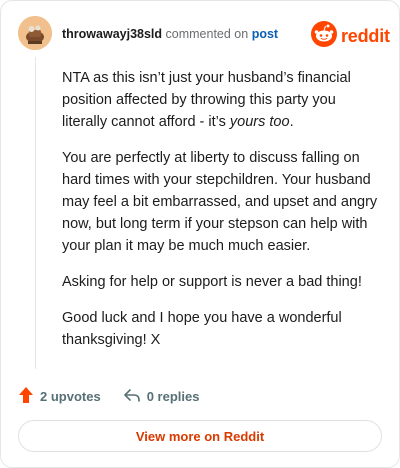 The width and height of the screenshot is (400, 468). What do you see at coordinates (70, 396) in the screenshot?
I see `upvote-count: 2 upvotes` at bounding box center [70, 396].